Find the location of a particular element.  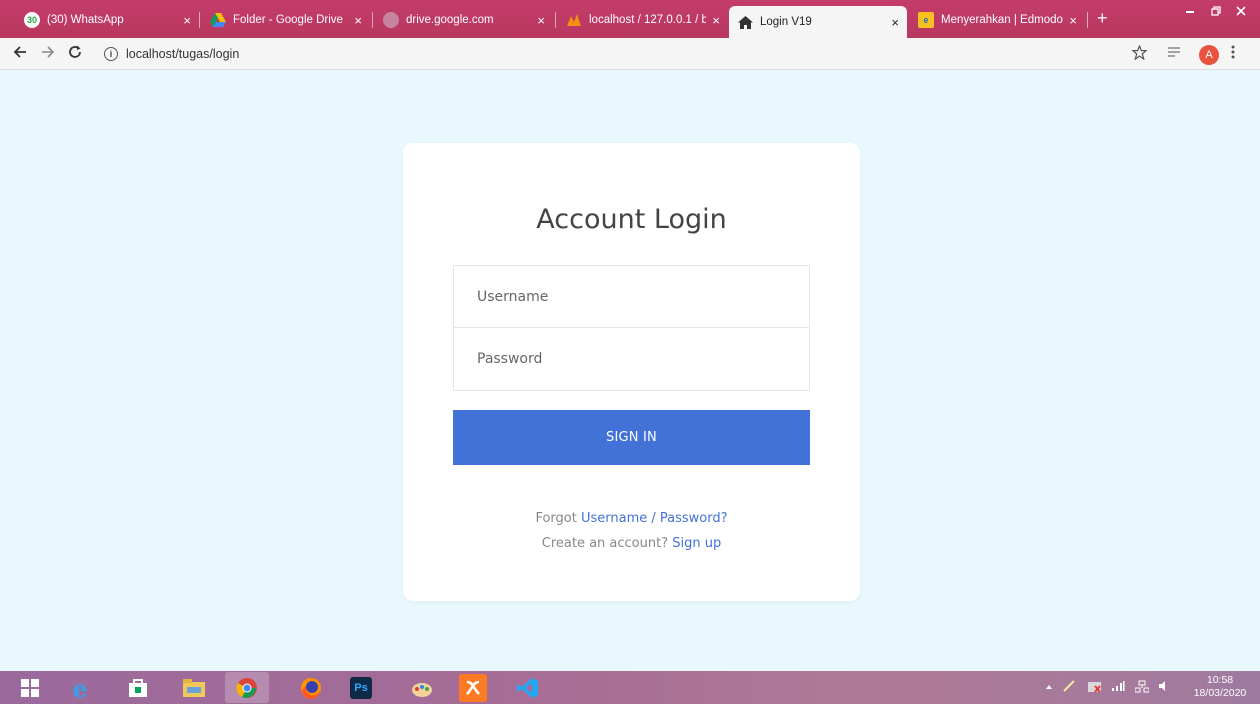

sign-up-link: Sign up is located at coordinates (696, 543).